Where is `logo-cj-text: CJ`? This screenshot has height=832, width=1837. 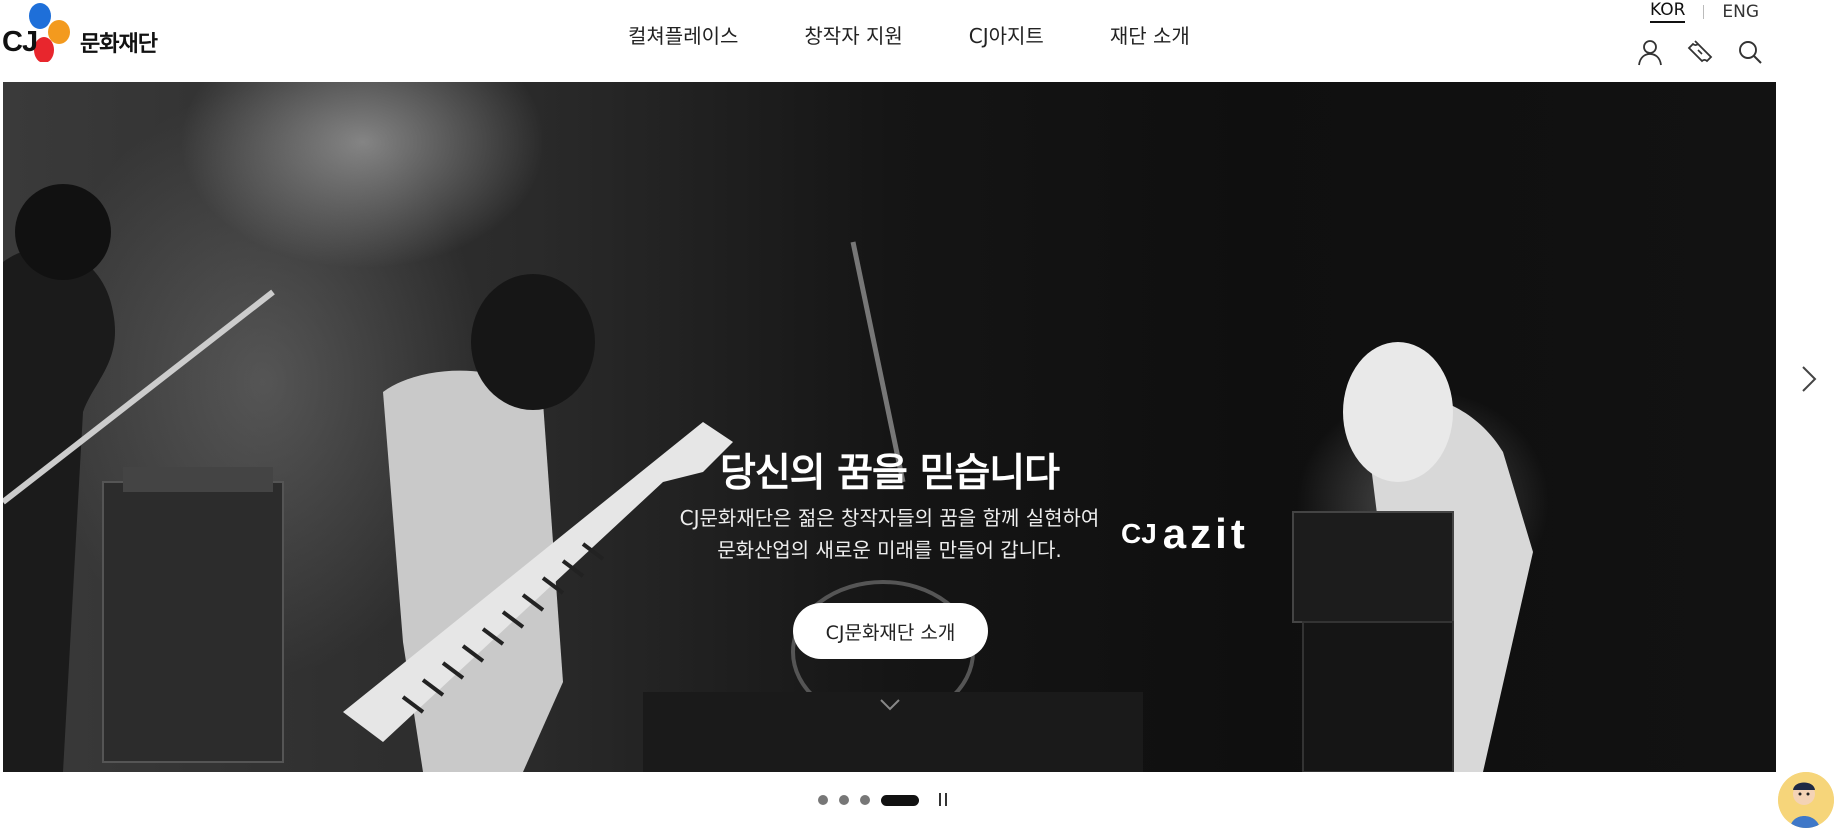
logo-cj-text: CJ is located at coordinates (20, 42).